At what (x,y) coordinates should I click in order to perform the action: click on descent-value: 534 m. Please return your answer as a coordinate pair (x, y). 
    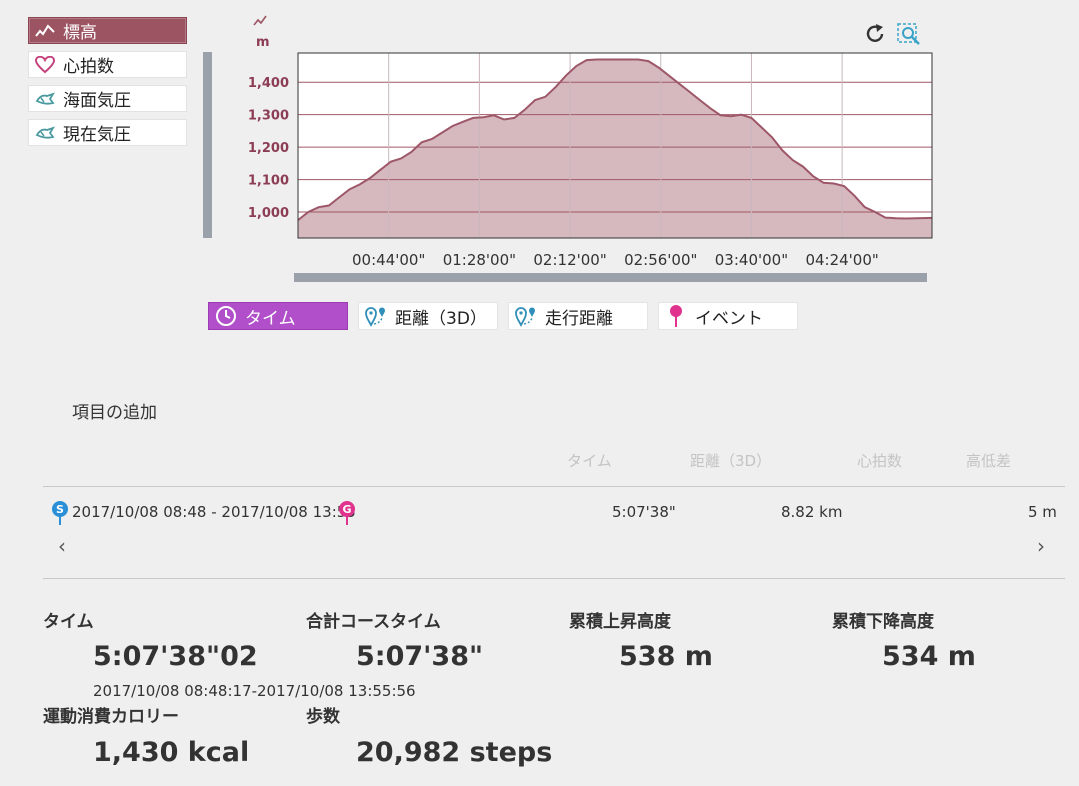
    Looking at the image, I should click on (929, 656).